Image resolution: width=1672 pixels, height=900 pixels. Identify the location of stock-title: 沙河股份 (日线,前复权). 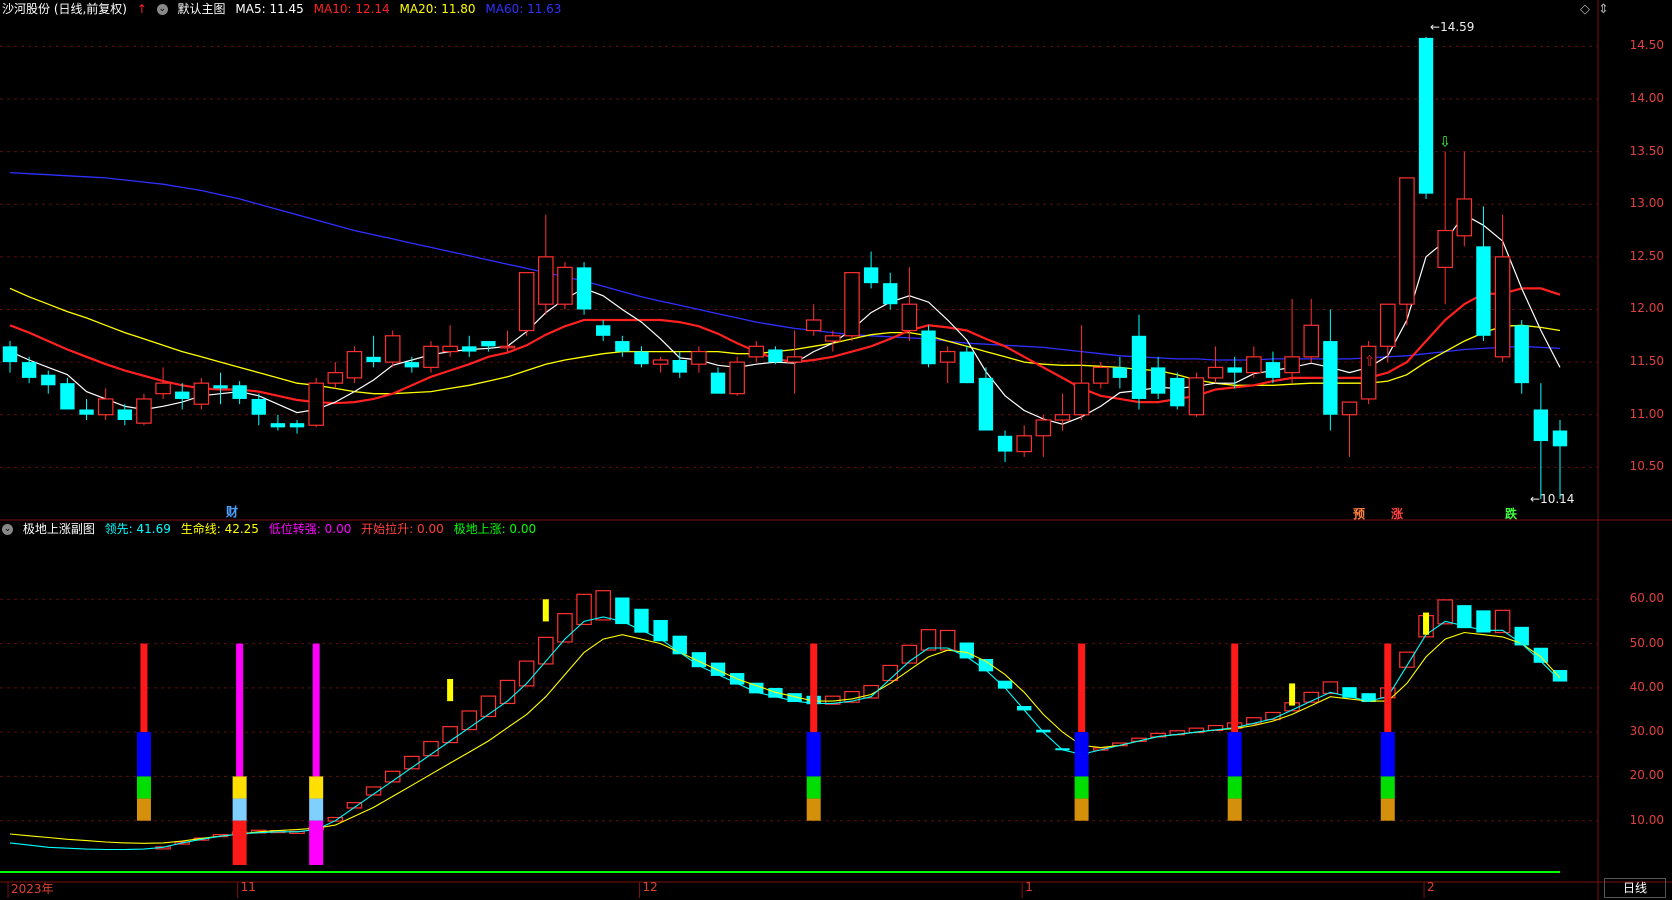
(64, 9).